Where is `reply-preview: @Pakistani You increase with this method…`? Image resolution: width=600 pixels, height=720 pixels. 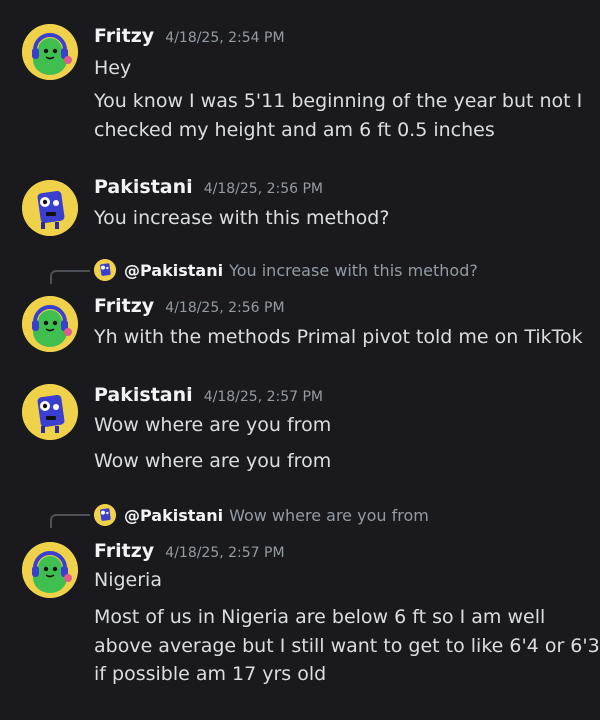
reply-preview: @Pakistani You increase with this method… is located at coordinates (286, 270).